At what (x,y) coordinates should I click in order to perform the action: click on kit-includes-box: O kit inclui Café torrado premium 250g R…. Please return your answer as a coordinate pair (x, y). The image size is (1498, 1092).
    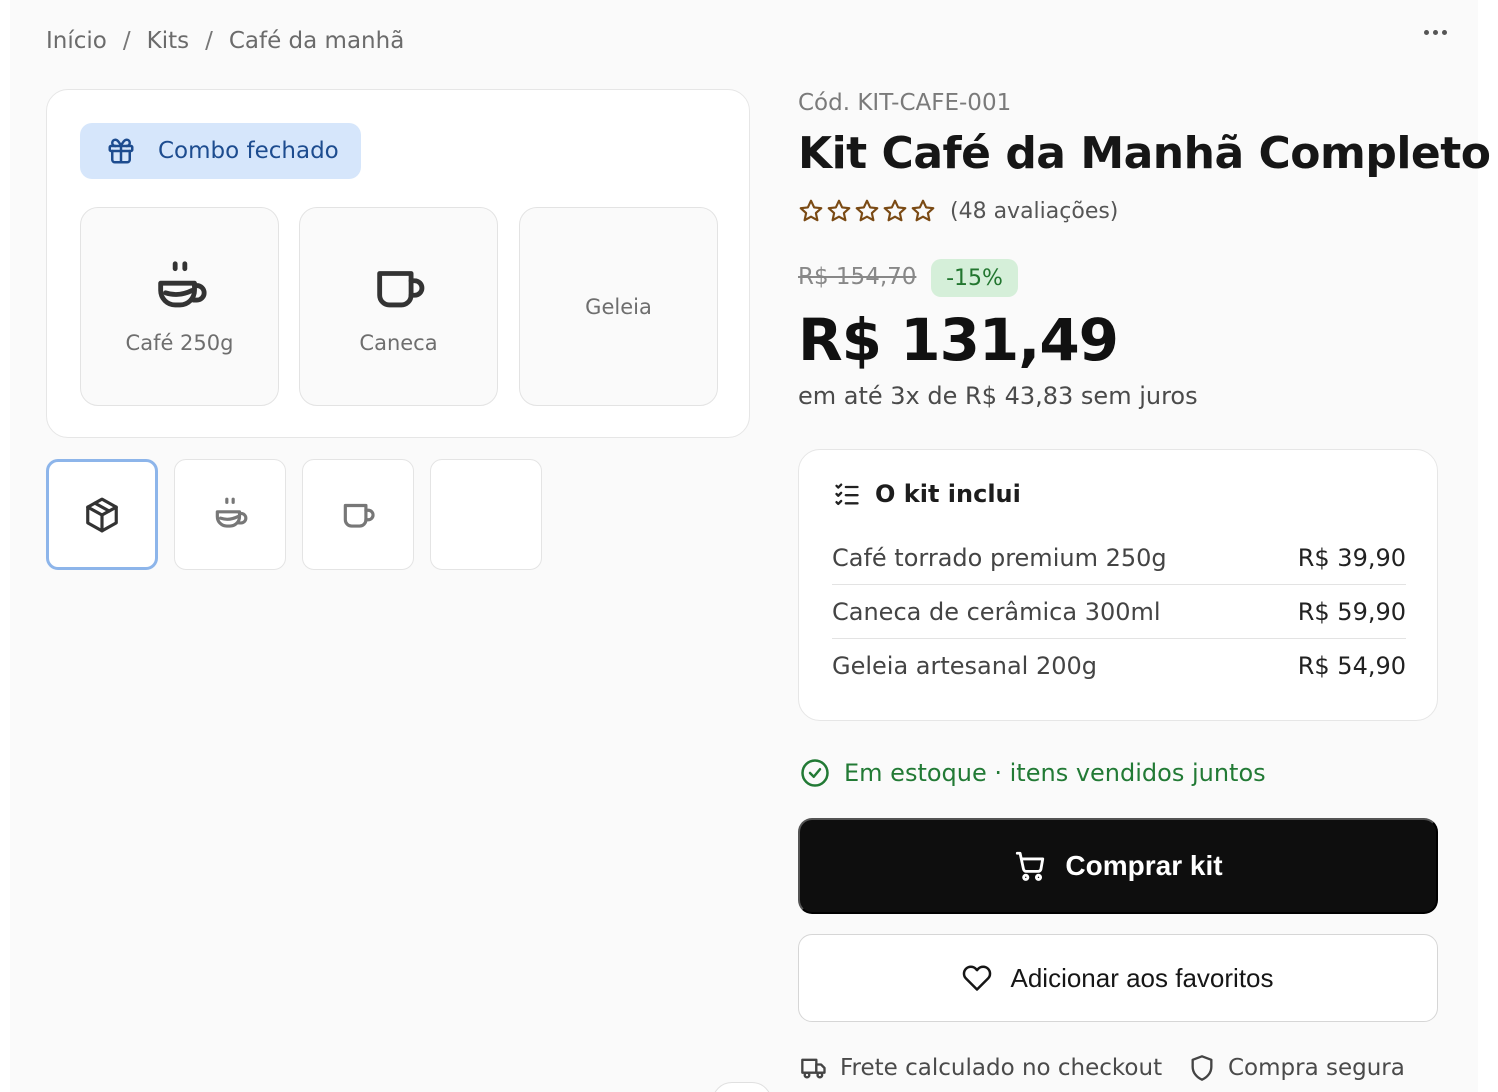
    Looking at the image, I should click on (1118, 585).